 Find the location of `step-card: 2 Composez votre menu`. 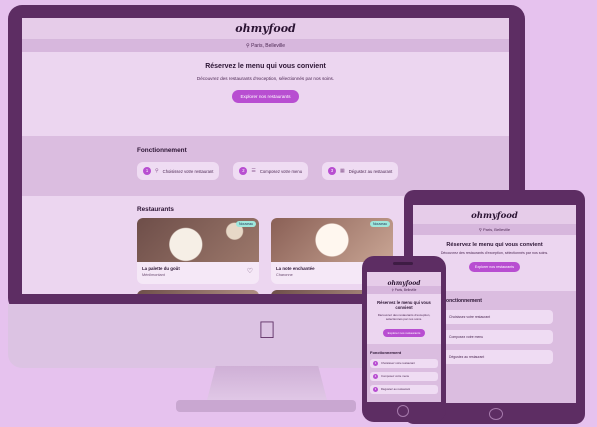

step-card: 2 Composez votre menu is located at coordinates (404, 376).